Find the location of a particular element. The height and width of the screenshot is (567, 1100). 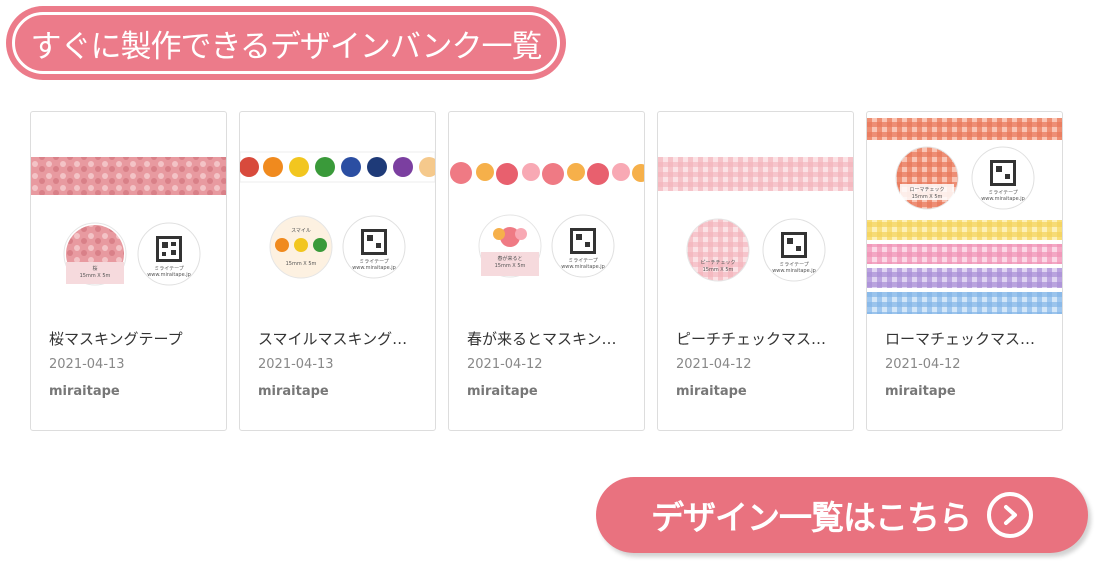

section-title-badge: すぐに製作できるデザインバンク一覧 is located at coordinates (286, 43).